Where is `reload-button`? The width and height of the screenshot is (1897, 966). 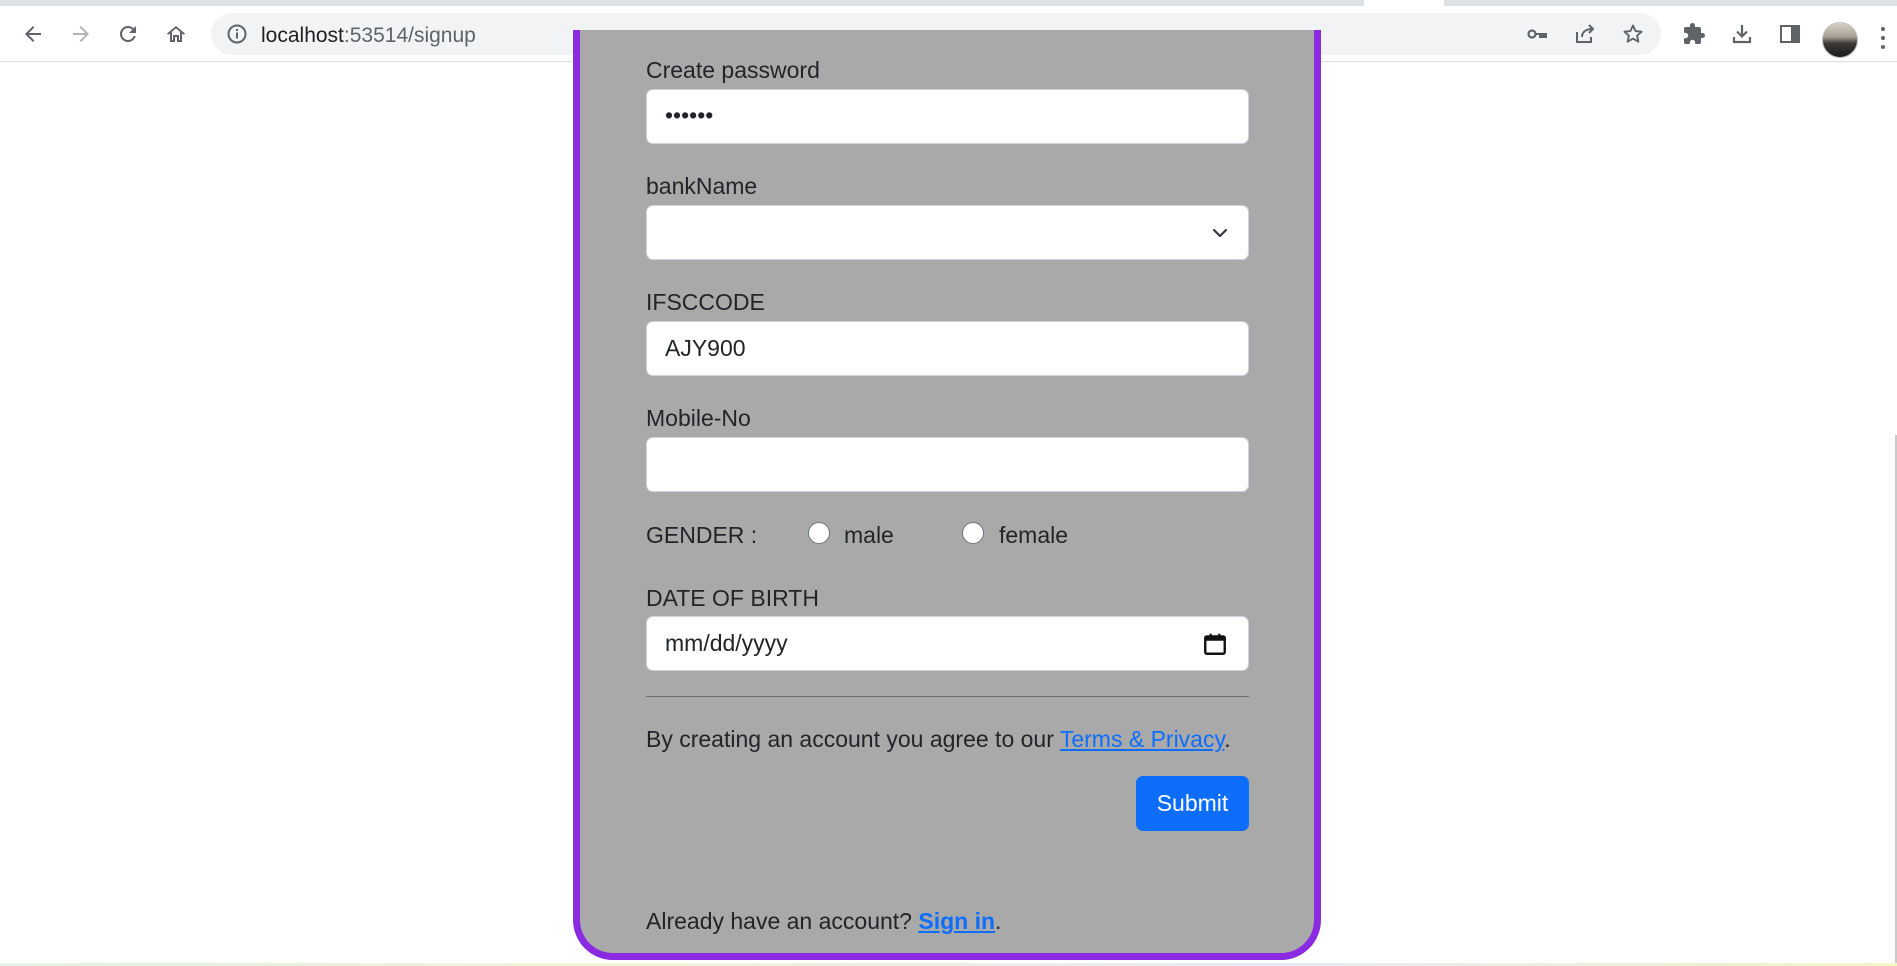
reload-button is located at coordinates (128, 34).